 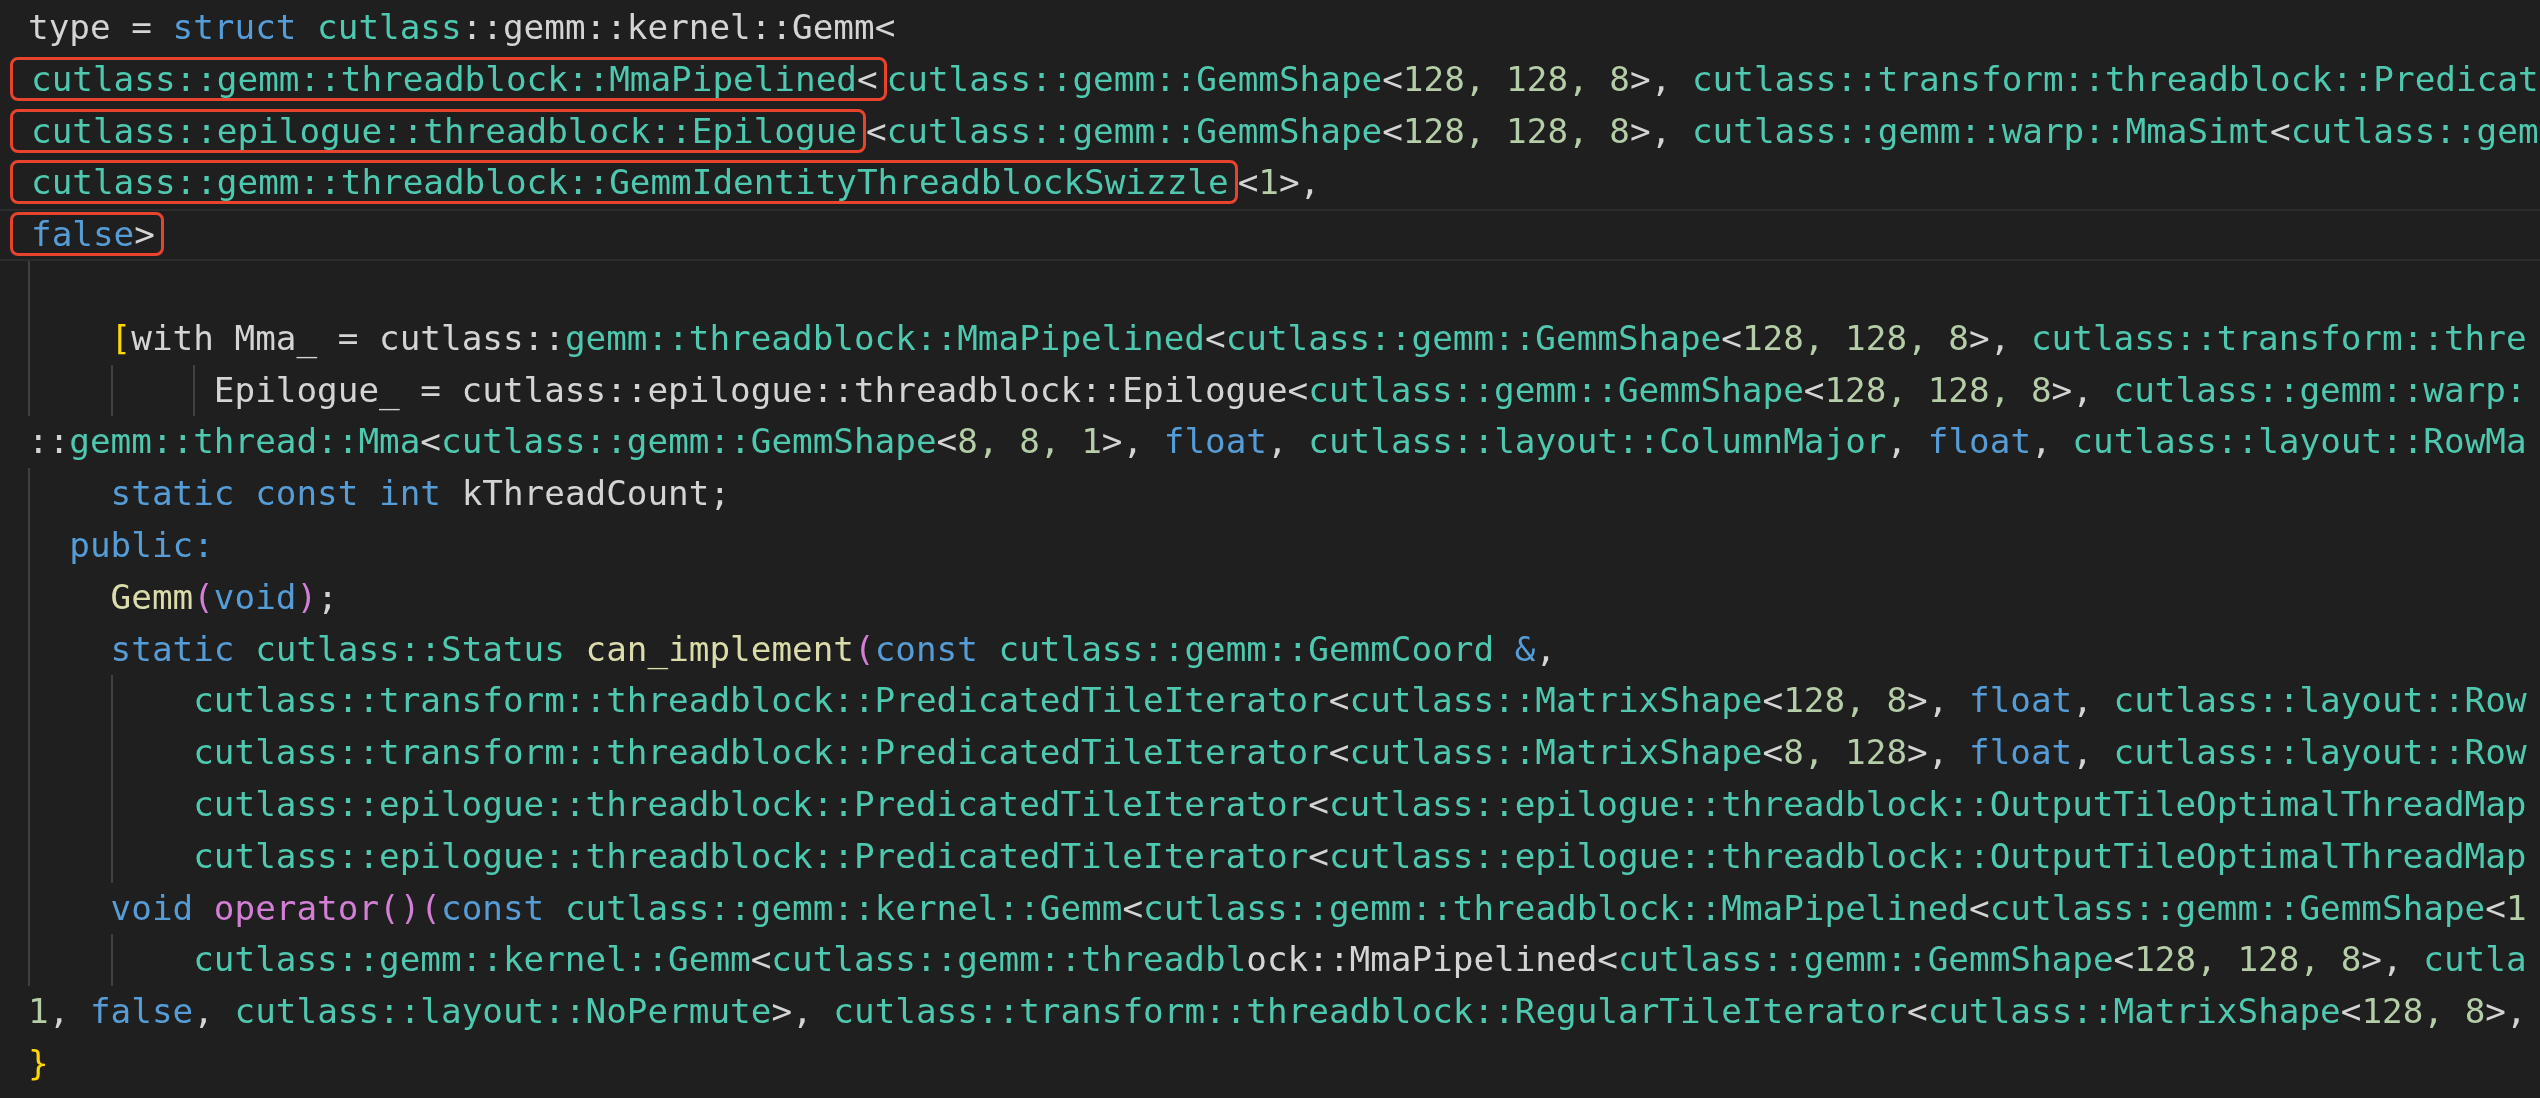 I want to click on code-line: Epilogue_ = cutlass::epilogue::threadblock::Epilogue<cutlass::gemm::GemmShape<128, 128, 8>, cutlass::gemm::warp:, so click(x=1277, y=390).